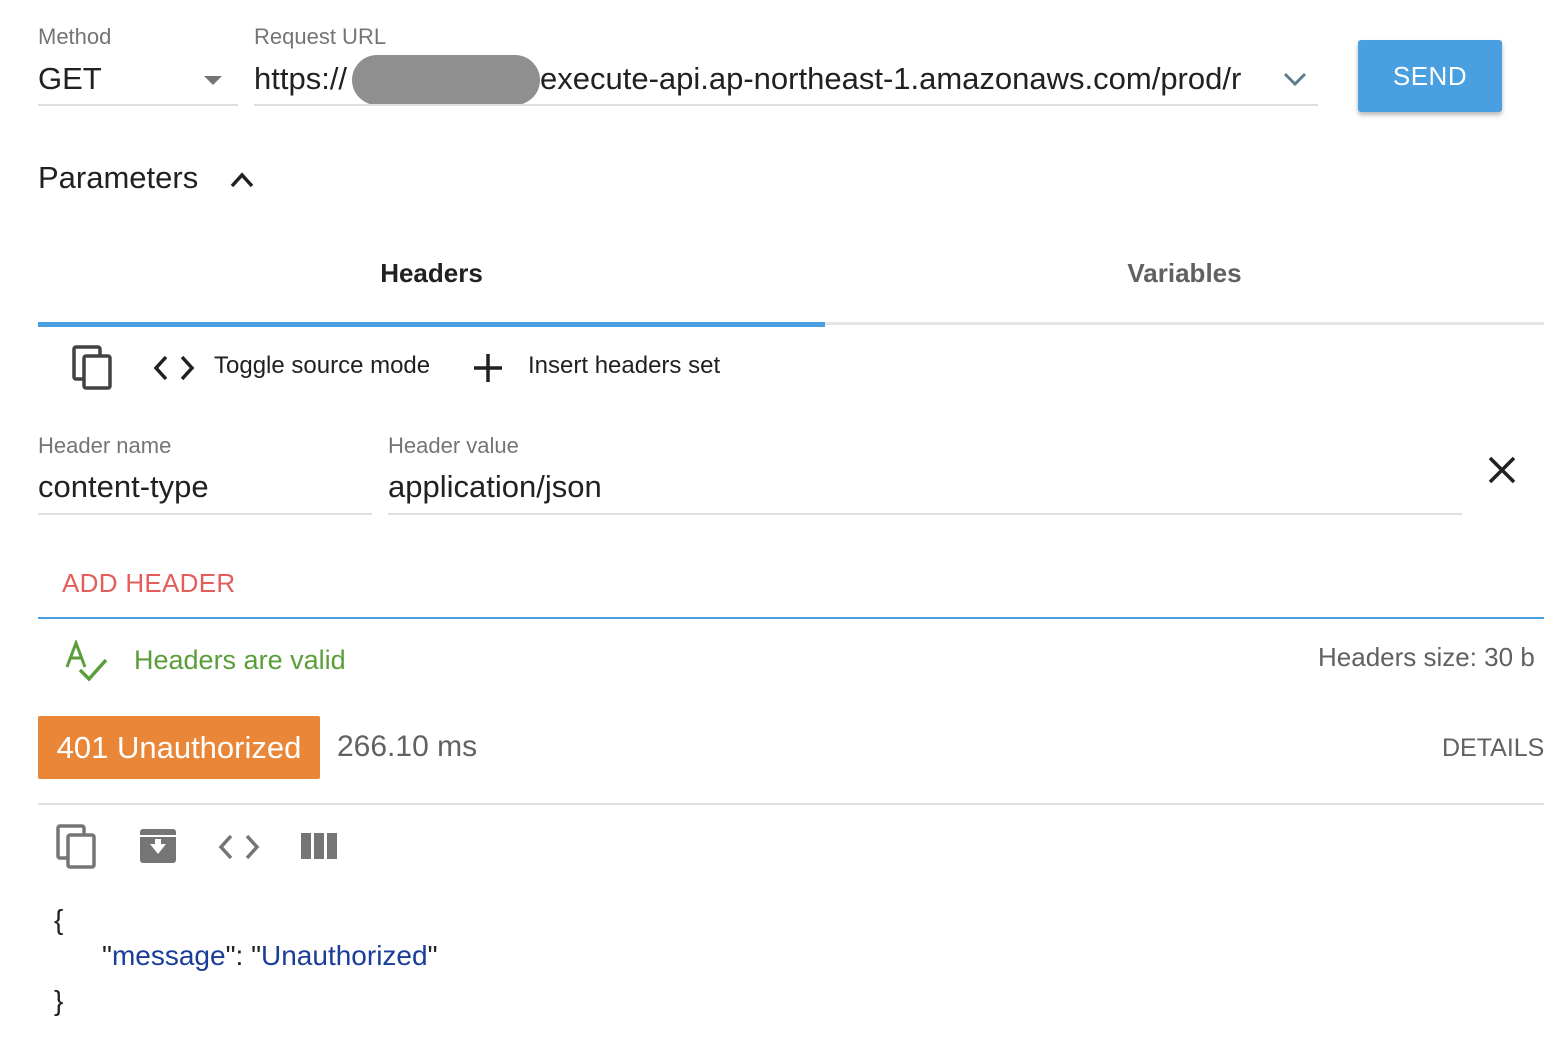 The width and height of the screenshot is (1544, 1046). What do you see at coordinates (488, 368) in the screenshot?
I see `plus-icon` at bounding box center [488, 368].